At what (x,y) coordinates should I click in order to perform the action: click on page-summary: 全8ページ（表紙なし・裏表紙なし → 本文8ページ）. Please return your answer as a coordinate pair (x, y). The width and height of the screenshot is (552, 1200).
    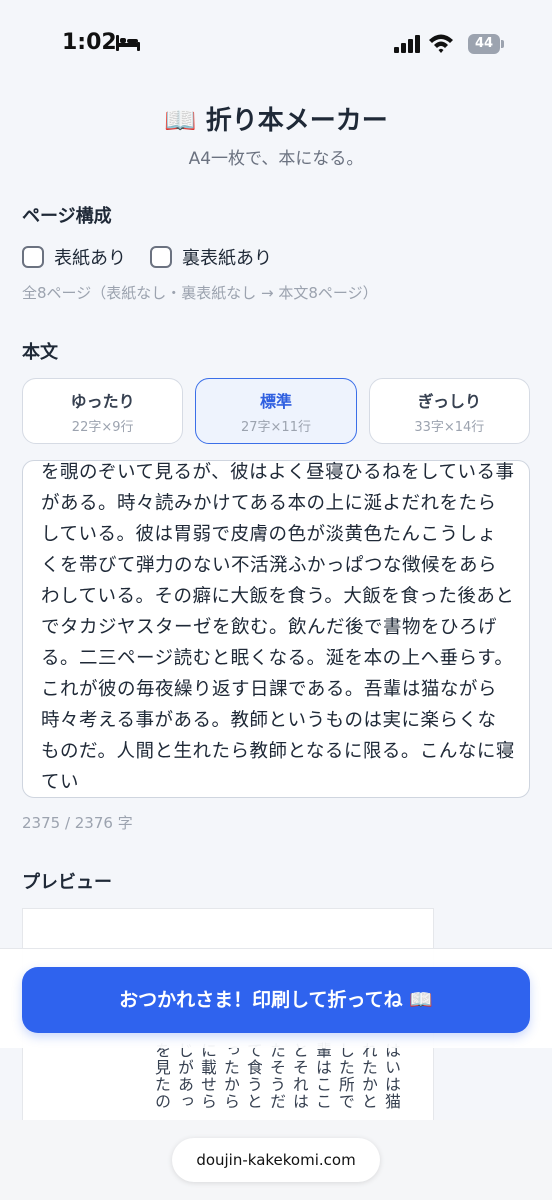
    Looking at the image, I should click on (200, 293).